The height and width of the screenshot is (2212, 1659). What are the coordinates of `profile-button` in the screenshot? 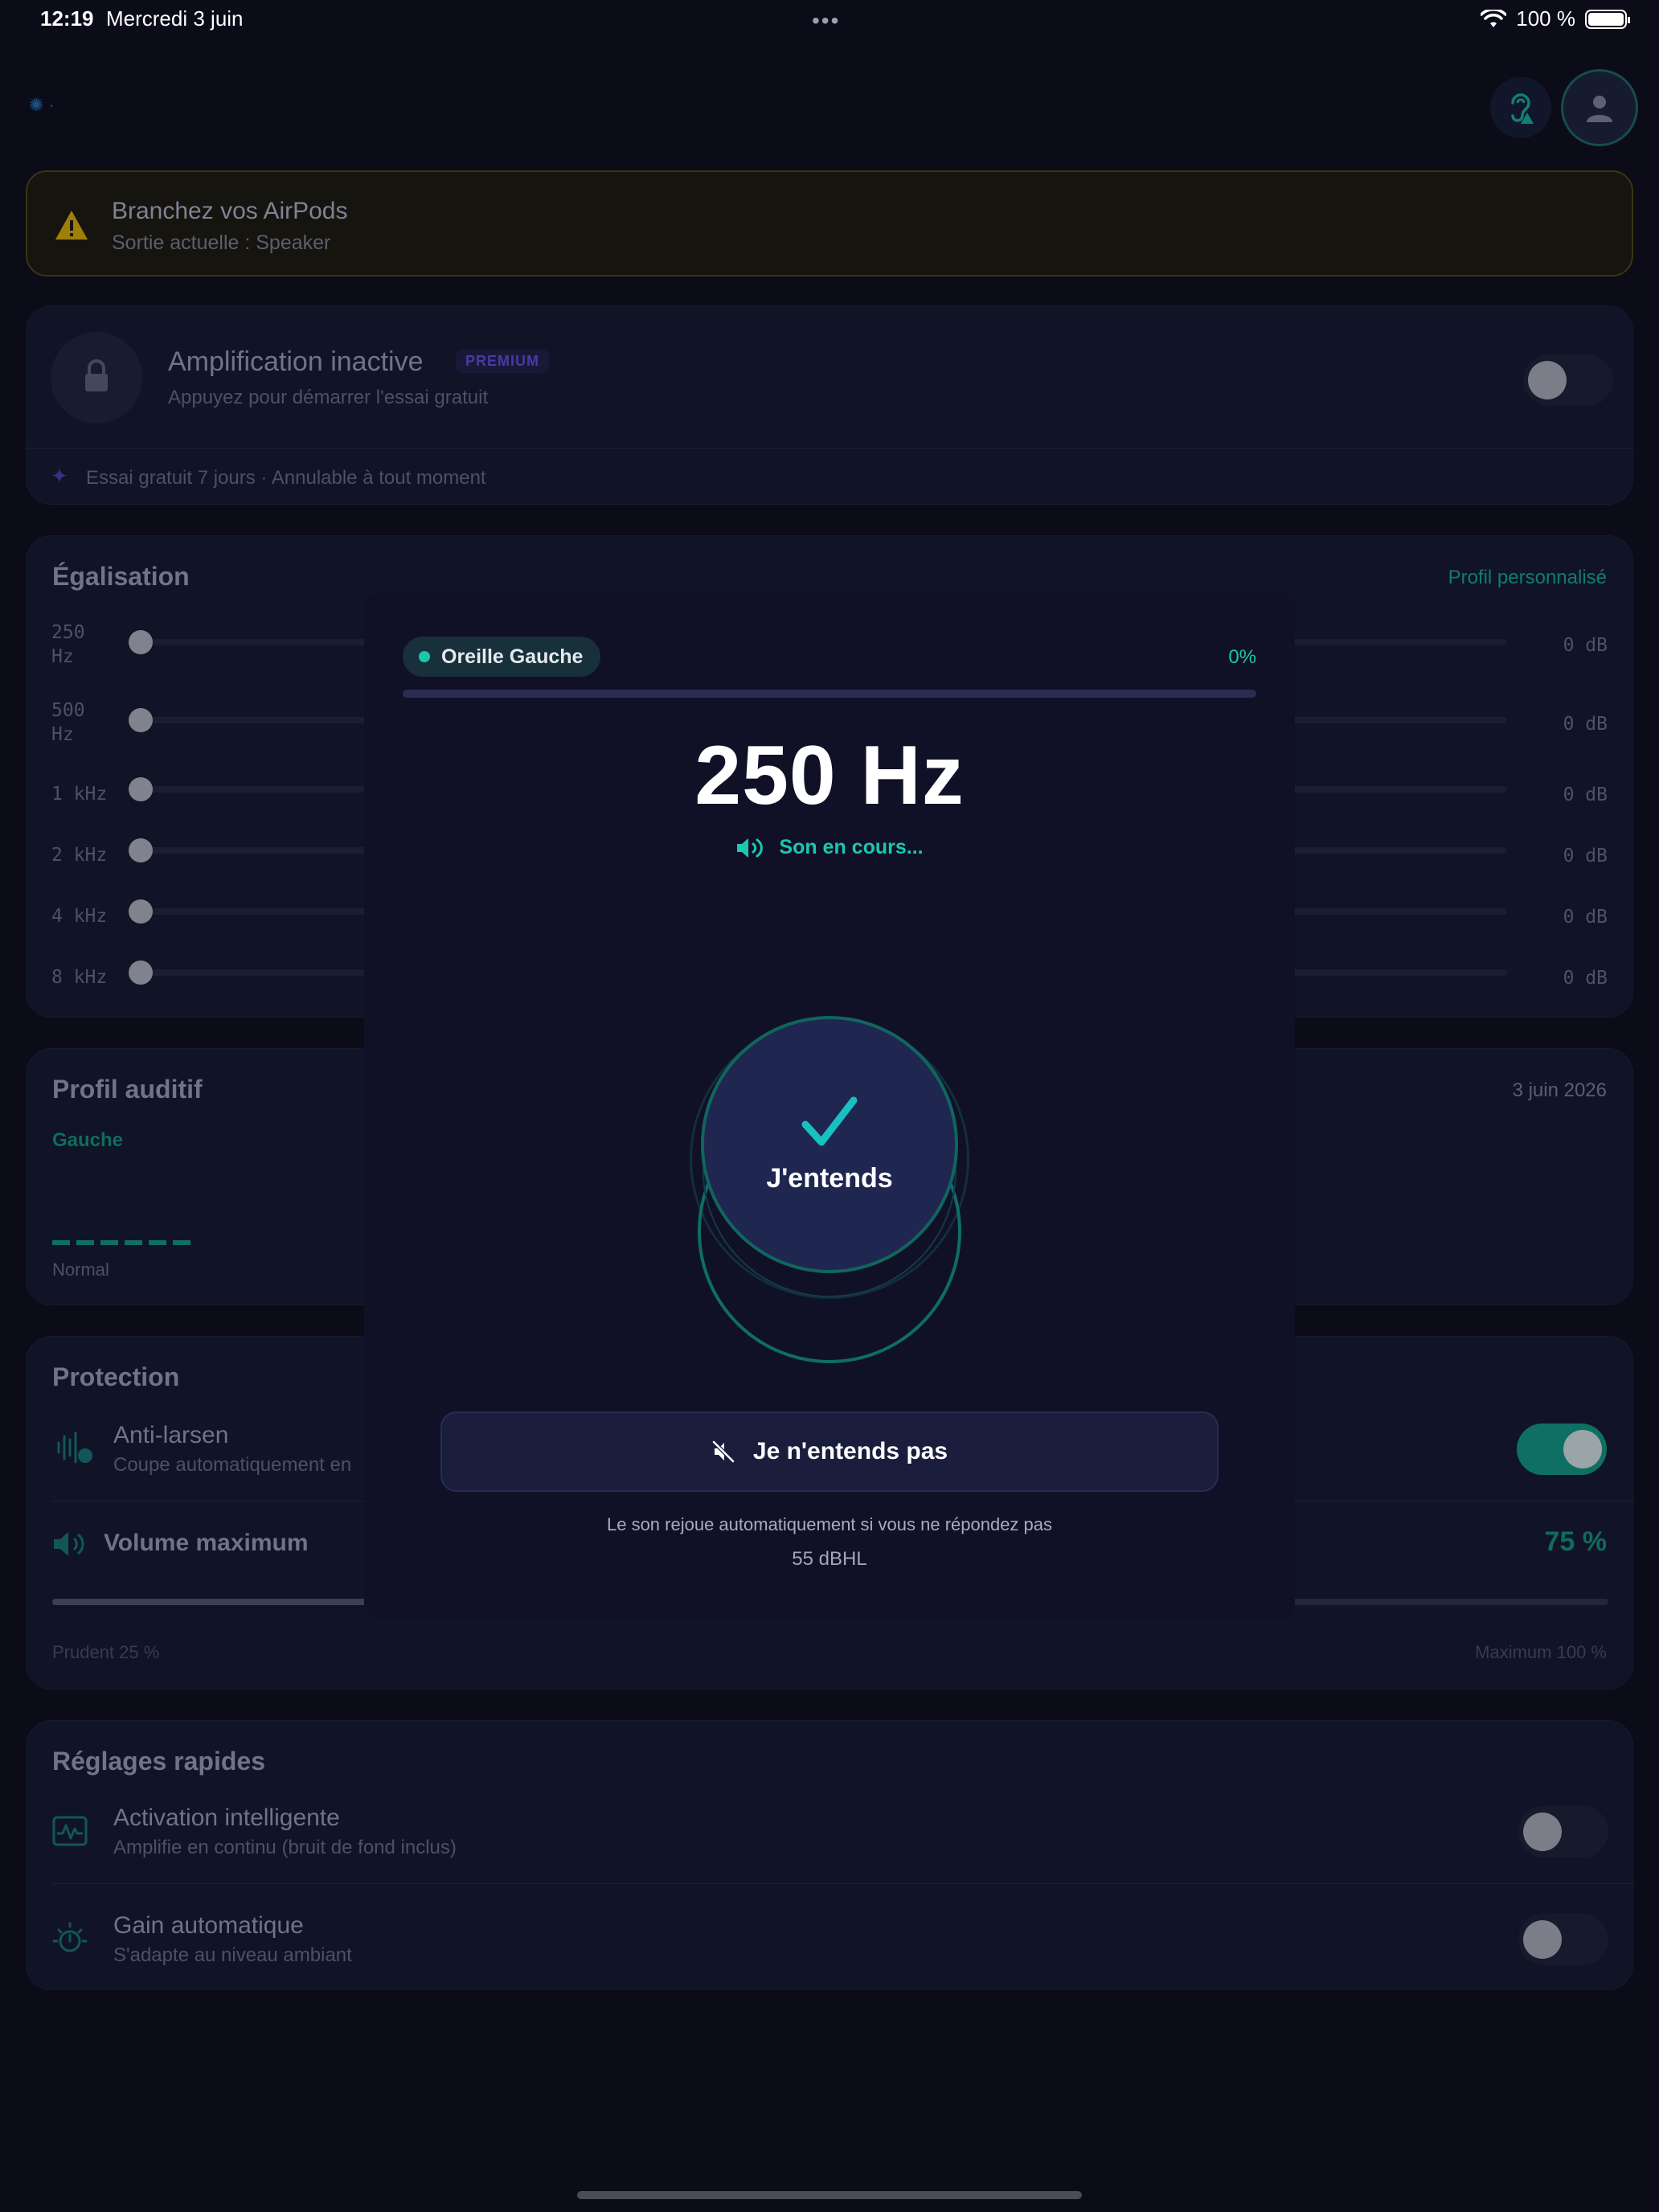 It's located at (1599, 108).